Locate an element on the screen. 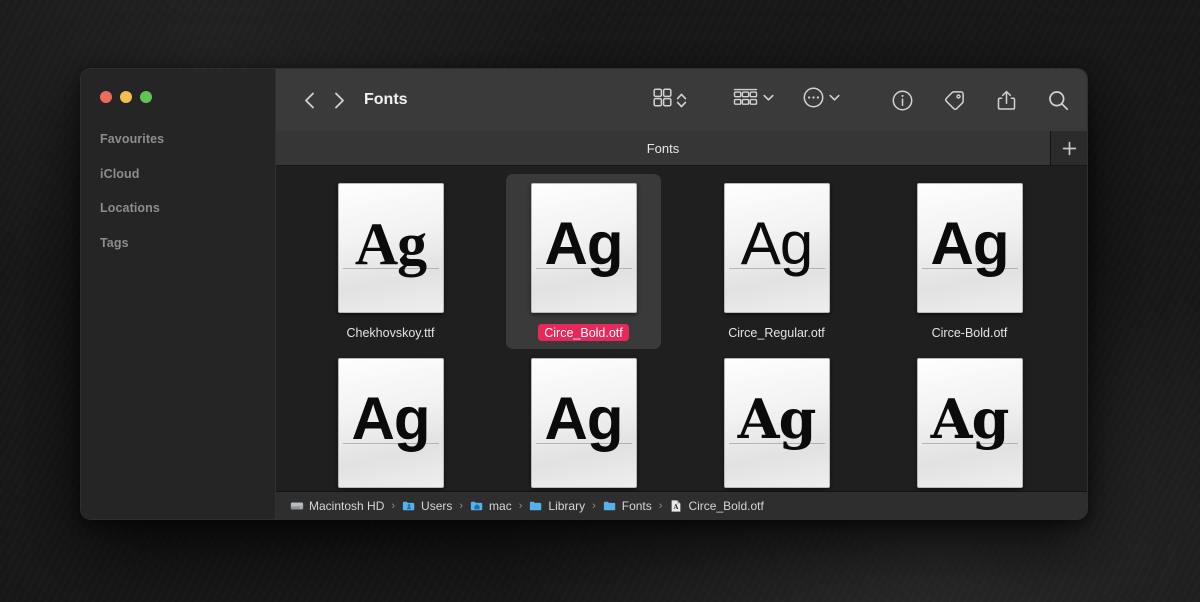 This screenshot has width=1200, height=602. tag-icon is located at coordinates (954, 100).